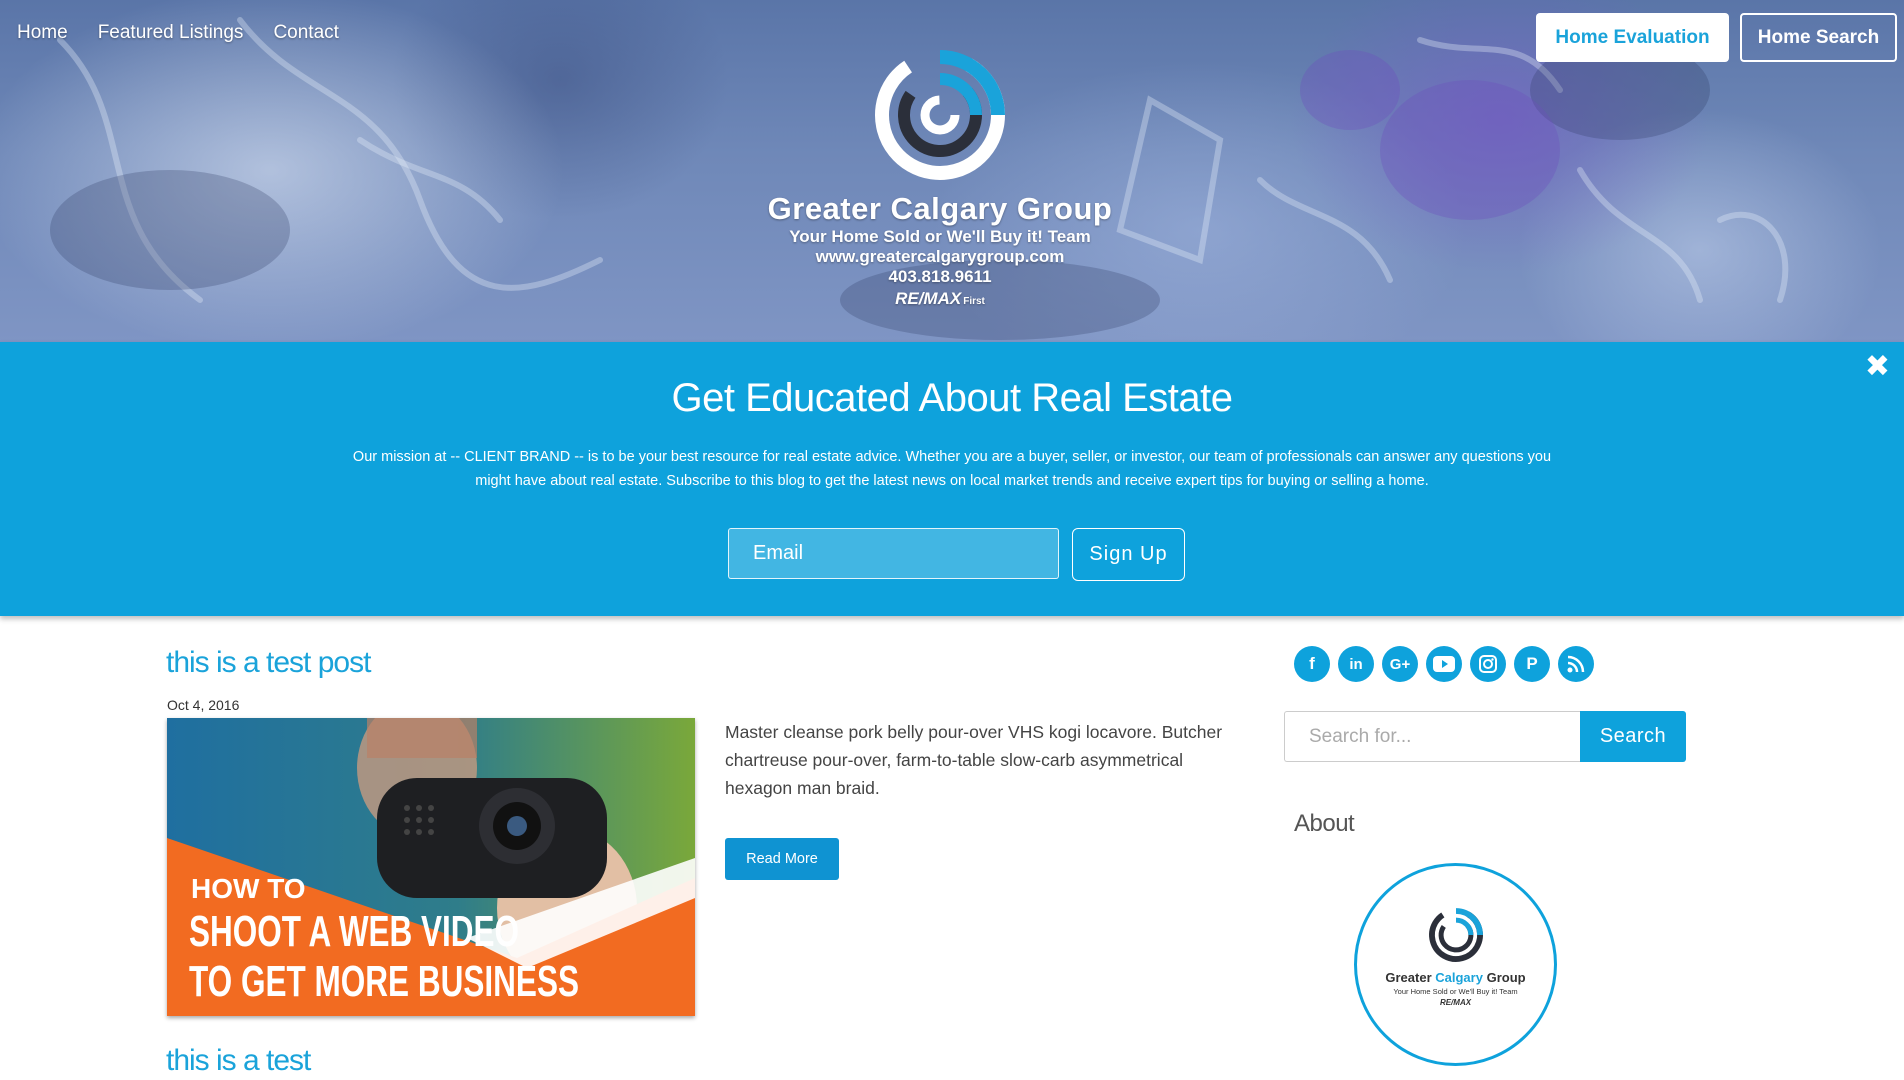 Image resolution: width=1904 pixels, height=1080 pixels. Describe the element at coordinates (940, 276) in the screenshot. I see `logo-phone: 403.818.9611` at that location.